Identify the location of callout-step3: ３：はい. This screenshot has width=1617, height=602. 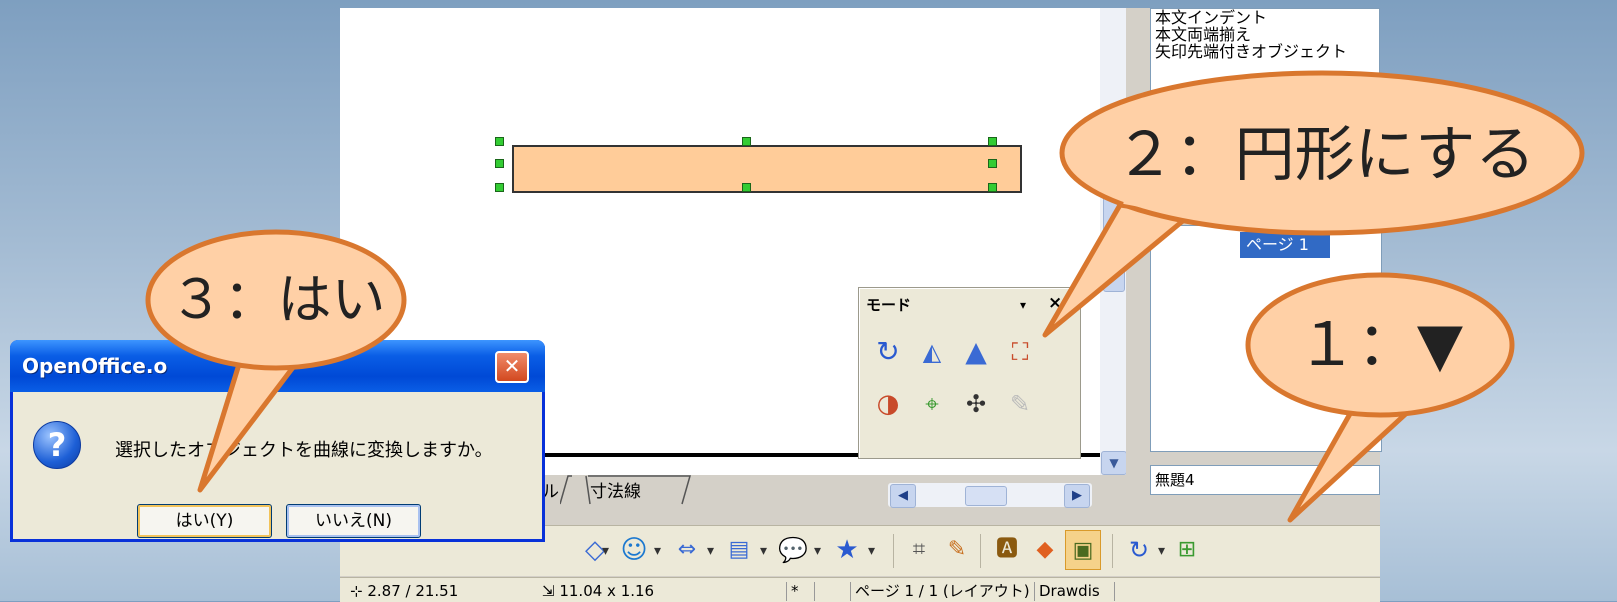
(277, 299).